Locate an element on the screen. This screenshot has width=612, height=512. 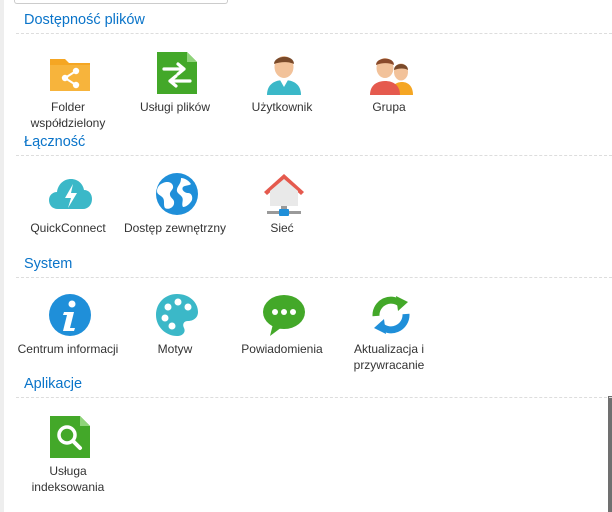
tile-label: Sieć is located at coordinates (282, 228).